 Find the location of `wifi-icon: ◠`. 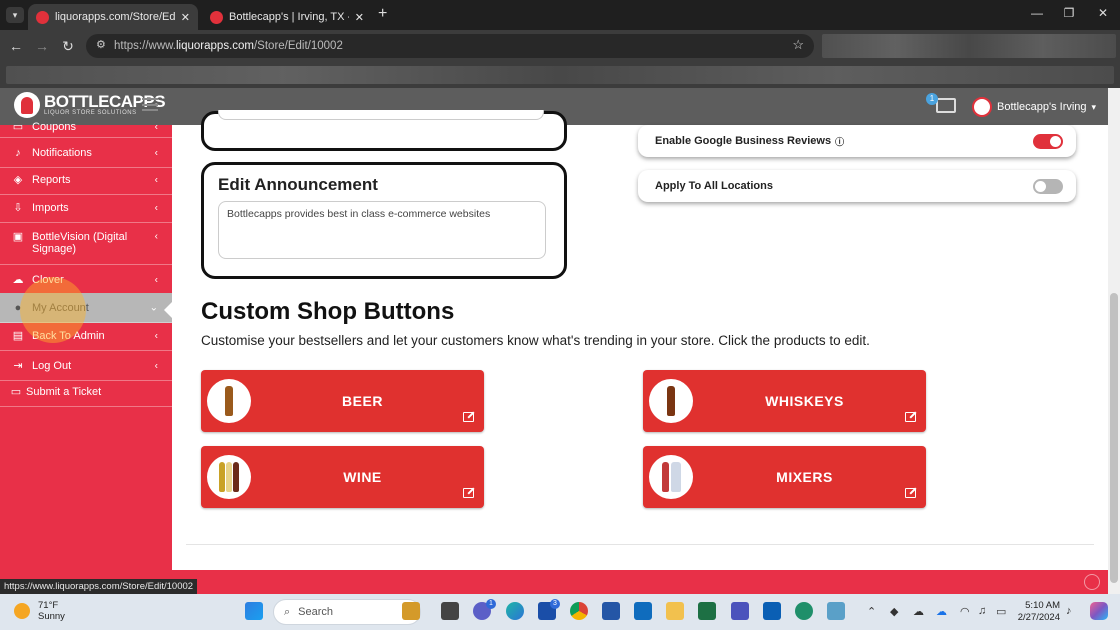

wifi-icon: ◠ is located at coordinates (965, 611).